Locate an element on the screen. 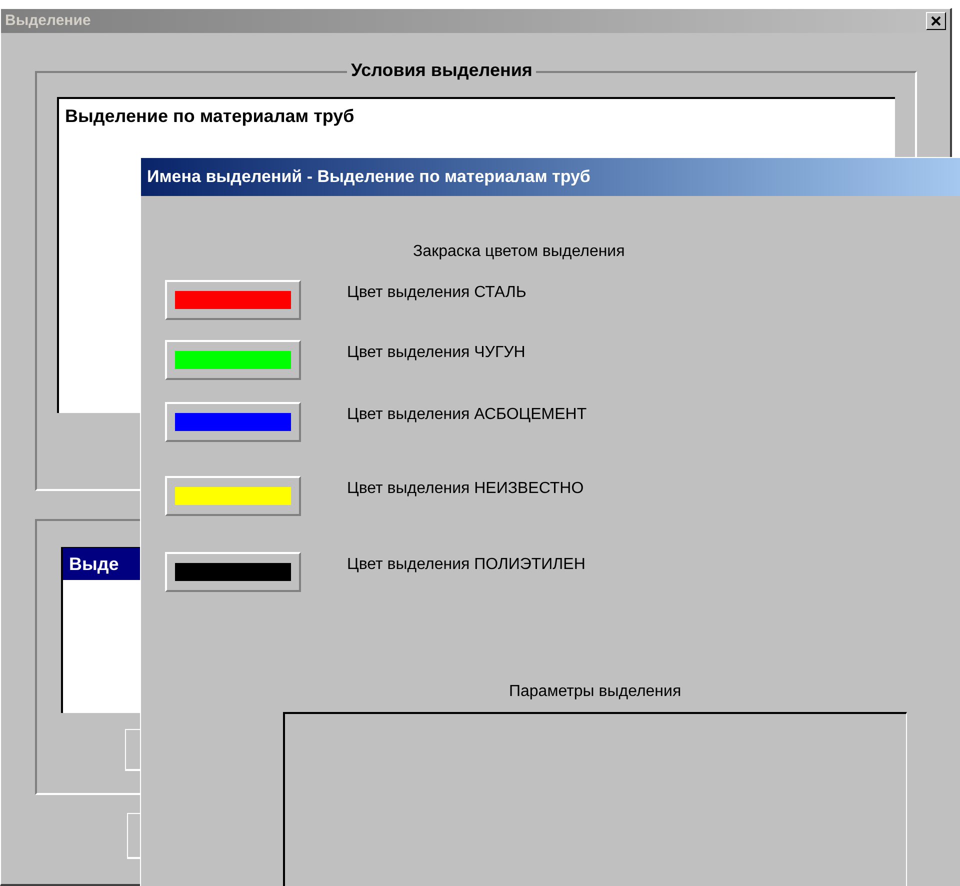 This screenshot has height=886, width=960. close-button is located at coordinates (936, 21).